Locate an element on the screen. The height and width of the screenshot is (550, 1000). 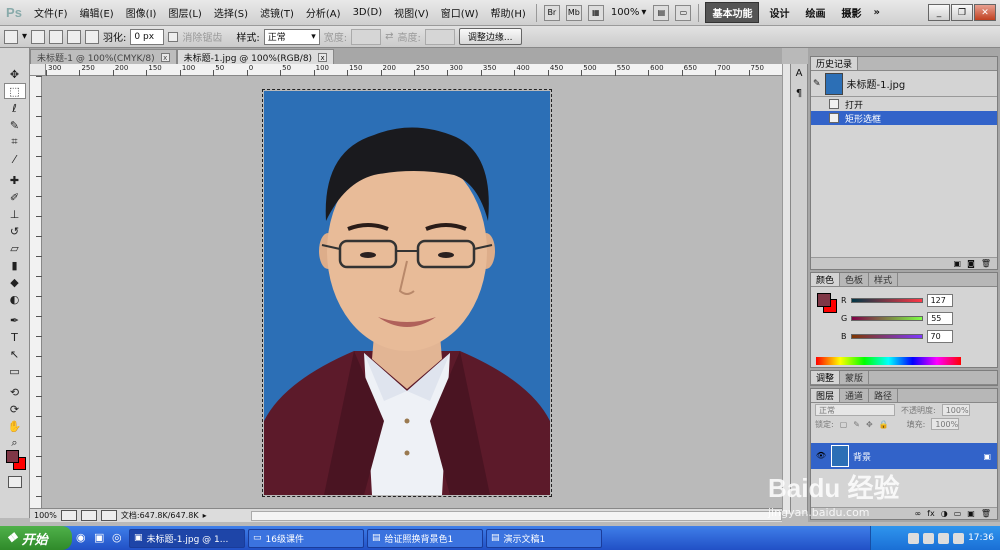
opacity-input: 100% is located at coordinates (955, 410).